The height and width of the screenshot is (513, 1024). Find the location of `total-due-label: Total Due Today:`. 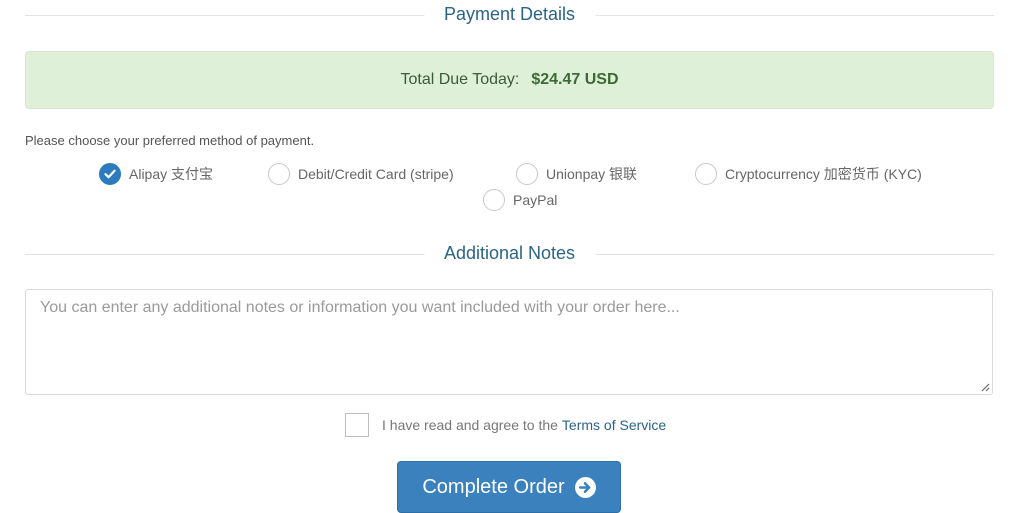

total-due-label: Total Due Today: is located at coordinates (460, 79).